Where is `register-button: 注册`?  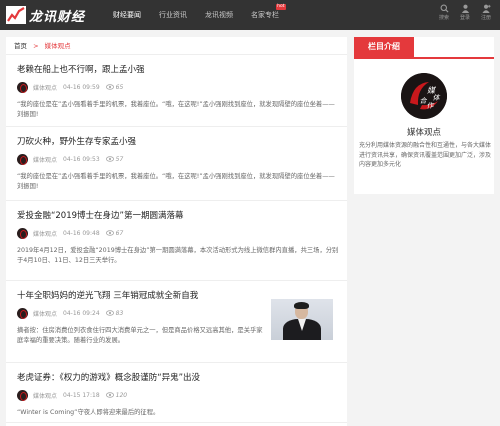
register-button: 注册 is located at coordinates (486, 12).